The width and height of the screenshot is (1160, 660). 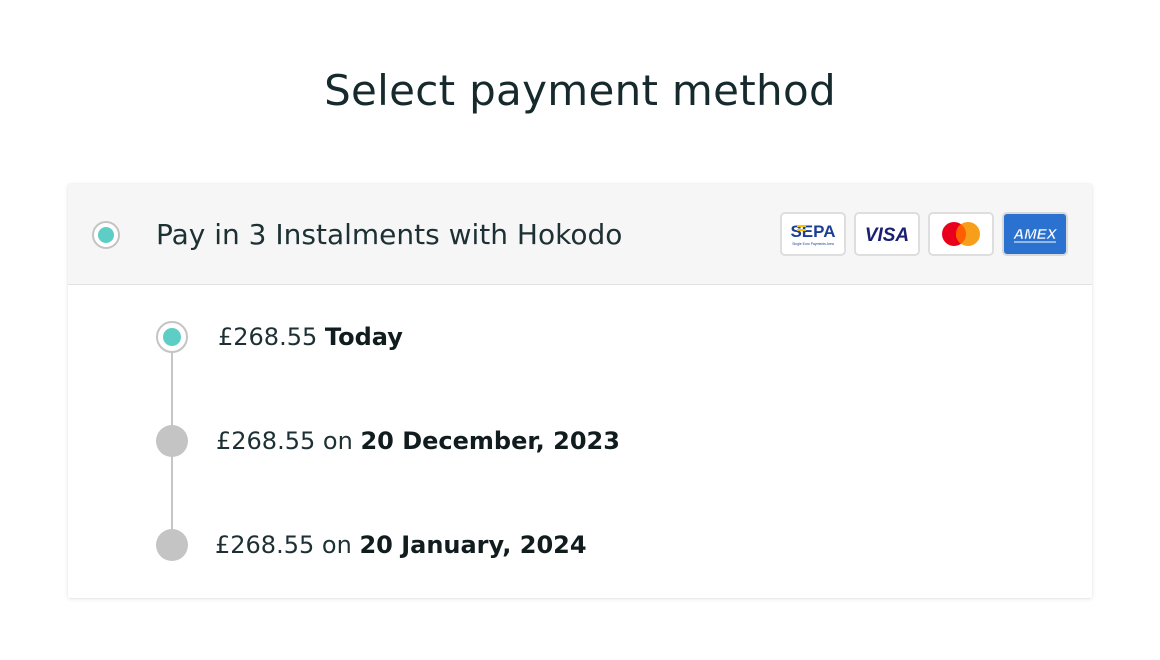 What do you see at coordinates (172, 545) in the screenshot?
I see `instalment-3-marker` at bounding box center [172, 545].